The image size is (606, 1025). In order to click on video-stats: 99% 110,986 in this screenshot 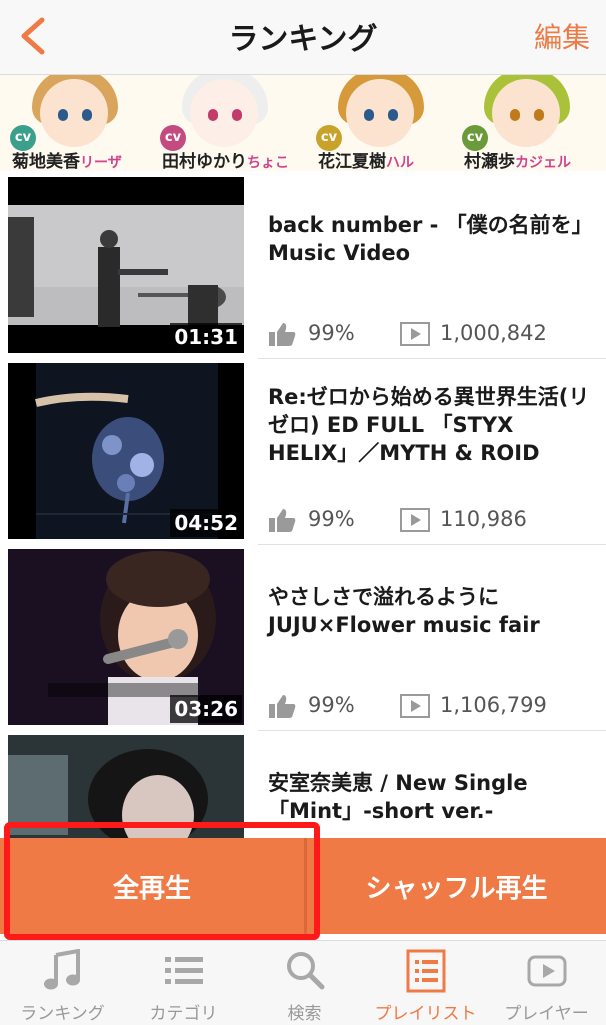, I will do `click(433, 521)`.